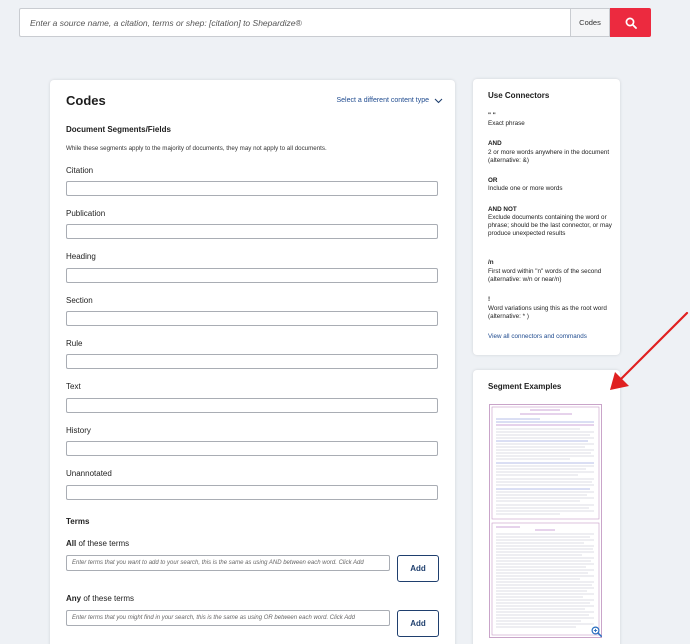 Image resolution: width=690 pixels, height=644 pixels. I want to click on citation-field, so click(252, 188).